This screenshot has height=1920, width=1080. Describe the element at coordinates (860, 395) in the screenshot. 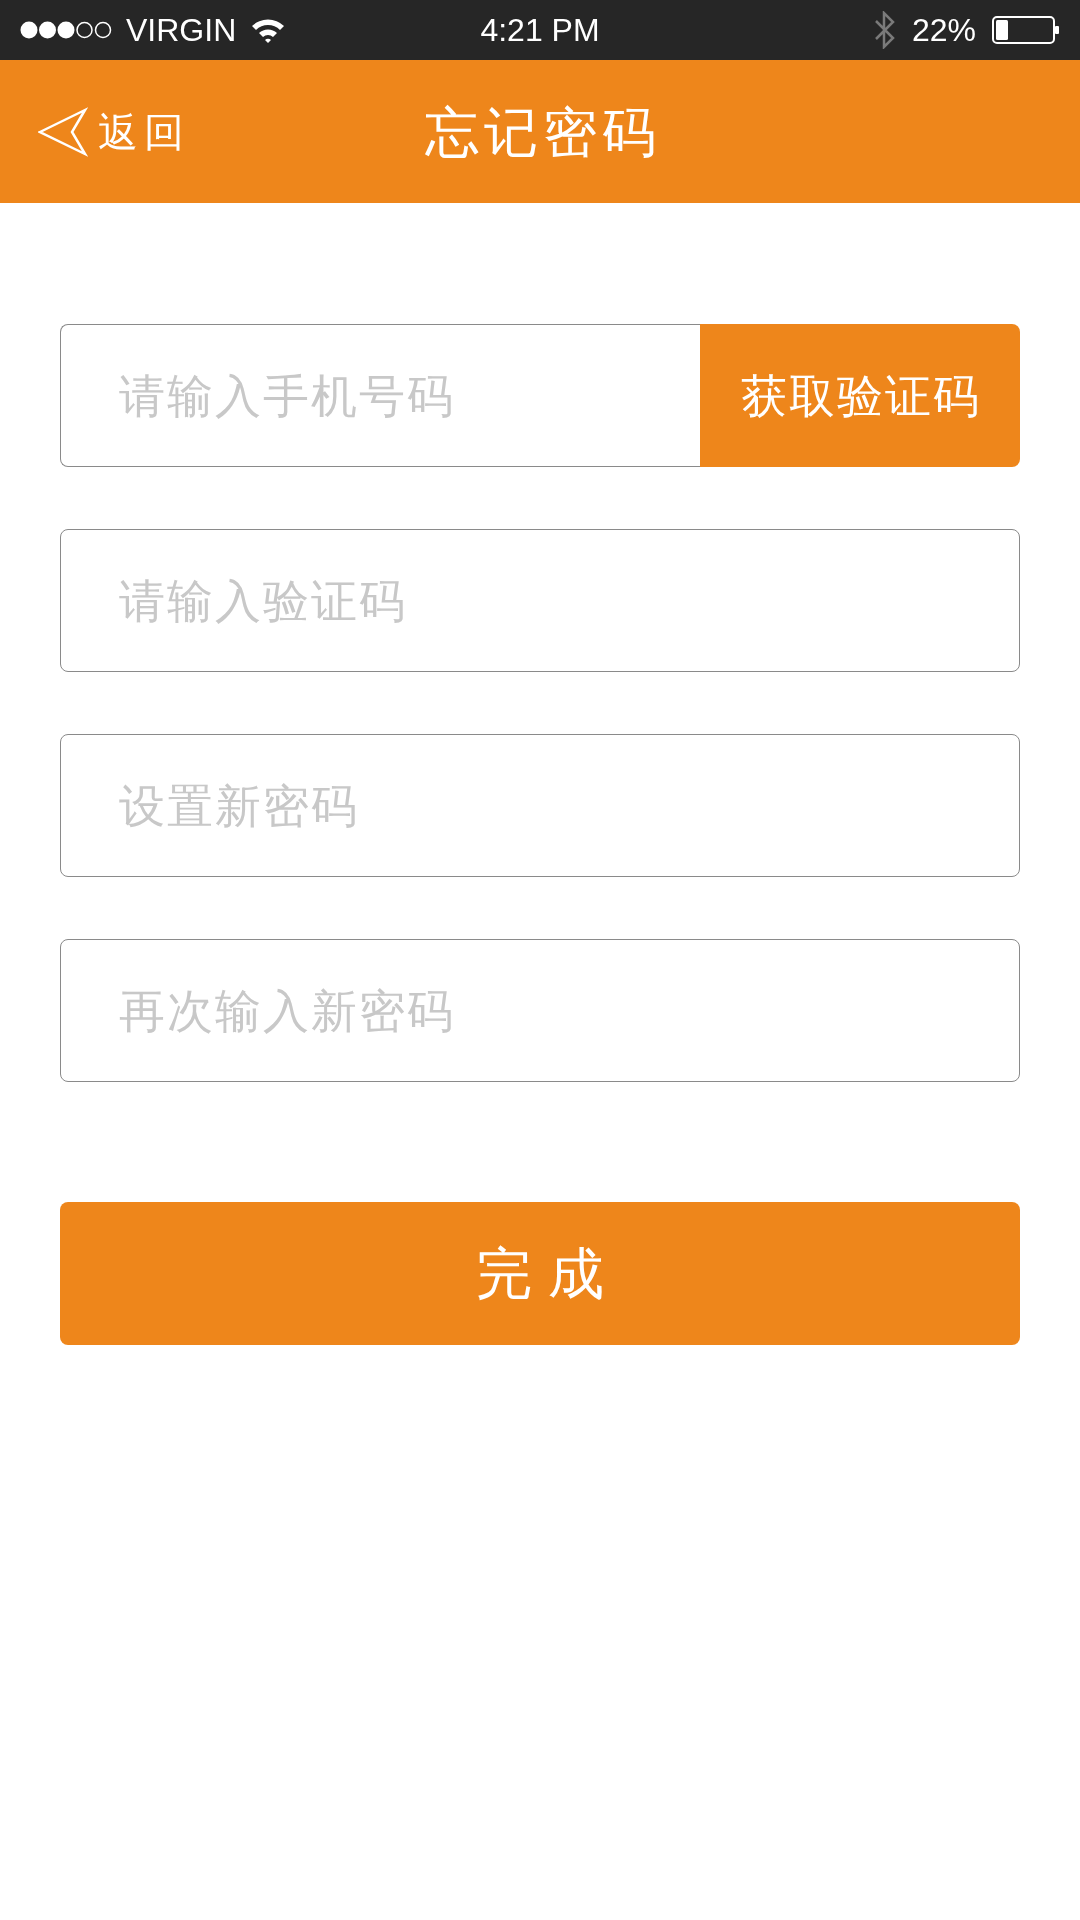

I see `get-code-button: 获取验证码` at that location.